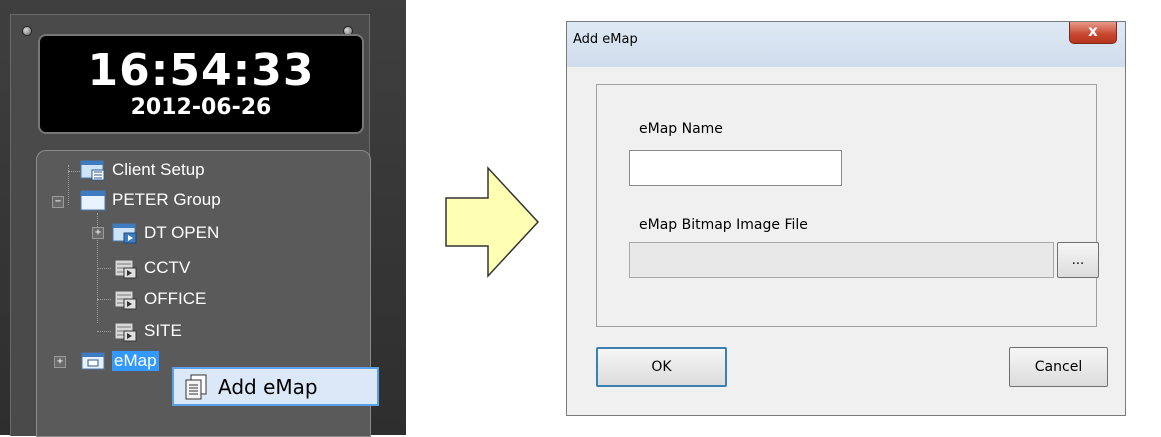  What do you see at coordinates (268, 386) in the screenshot?
I see `context-menu-label: Add eMap` at bounding box center [268, 386].